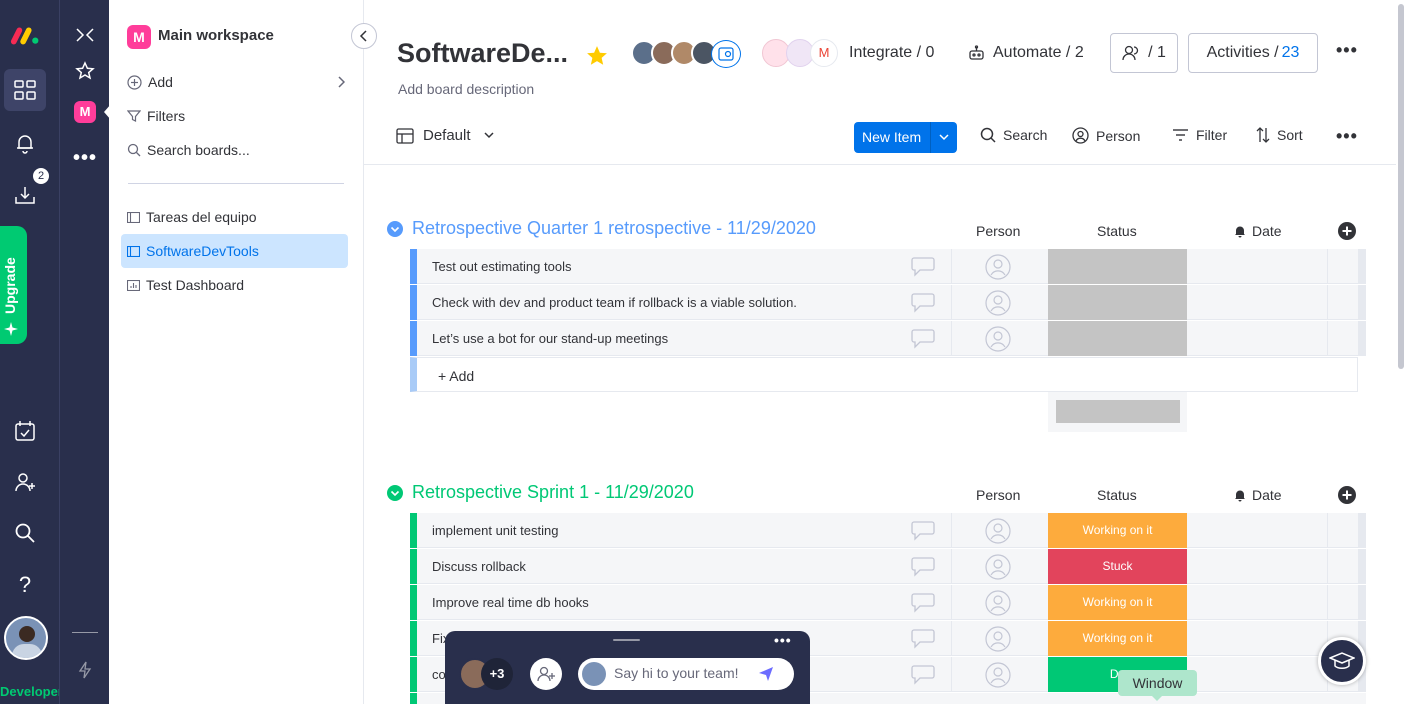 The height and width of the screenshot is (704, 1406). What do you see at coordinates (497, 674) in the screenshot?
I see `extra-members-count: +3` at bounding box center [497, 674].